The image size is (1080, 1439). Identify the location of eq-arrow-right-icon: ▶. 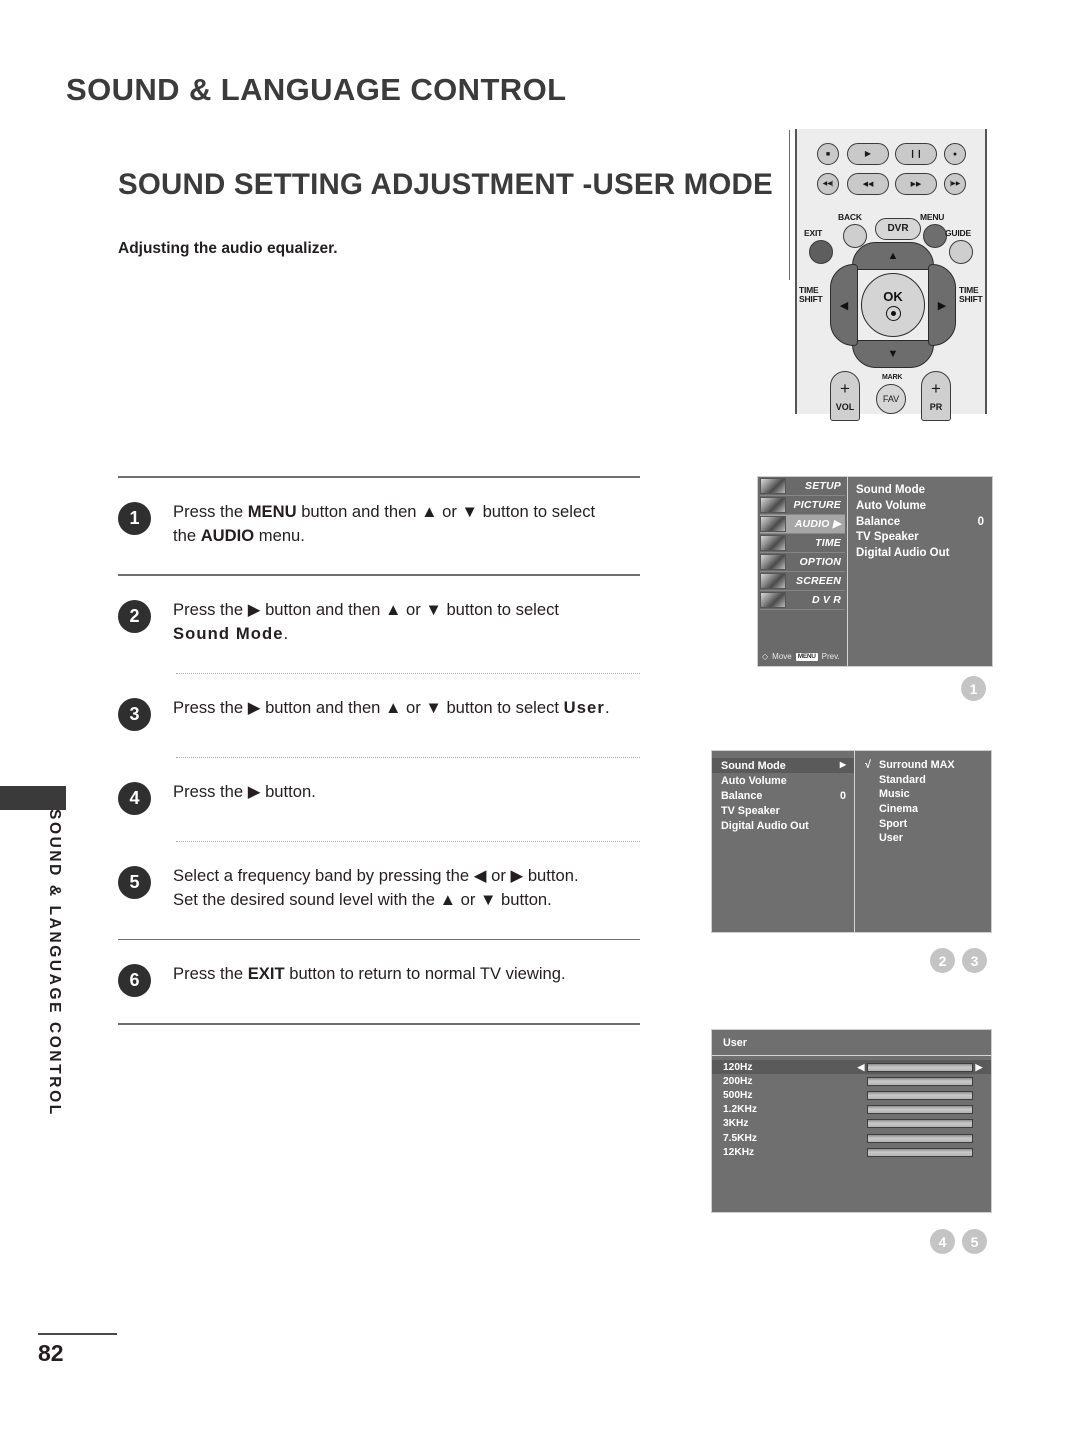
(979, 1067).